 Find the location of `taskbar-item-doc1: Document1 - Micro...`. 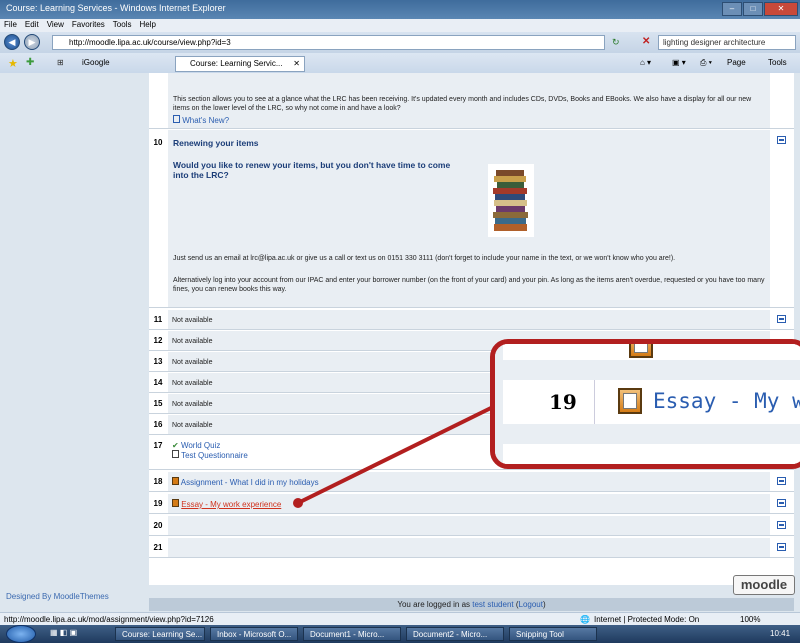

taskbar-item-doc1: Document1 - Micro... is located at coordinates (352, 634).